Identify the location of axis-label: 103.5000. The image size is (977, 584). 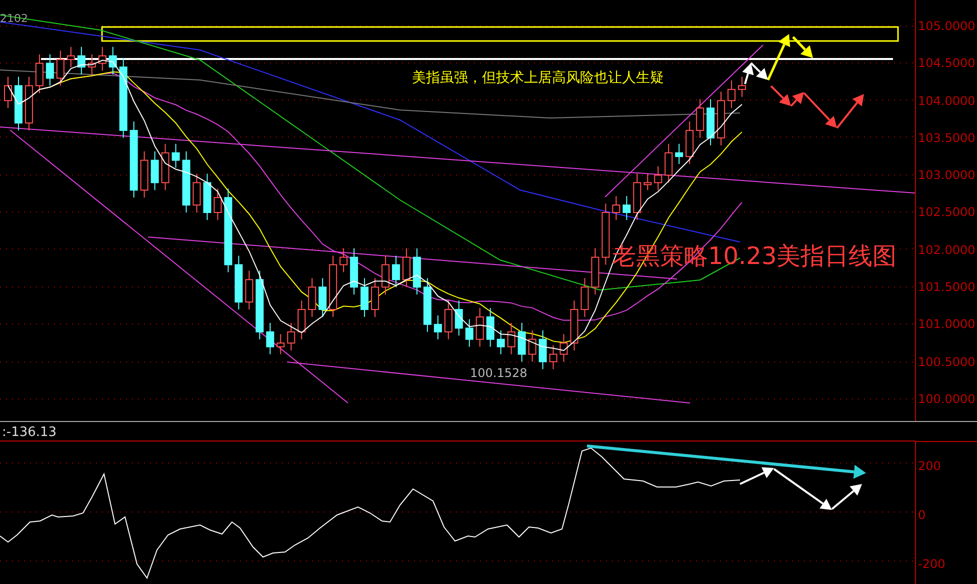
(946, 138).